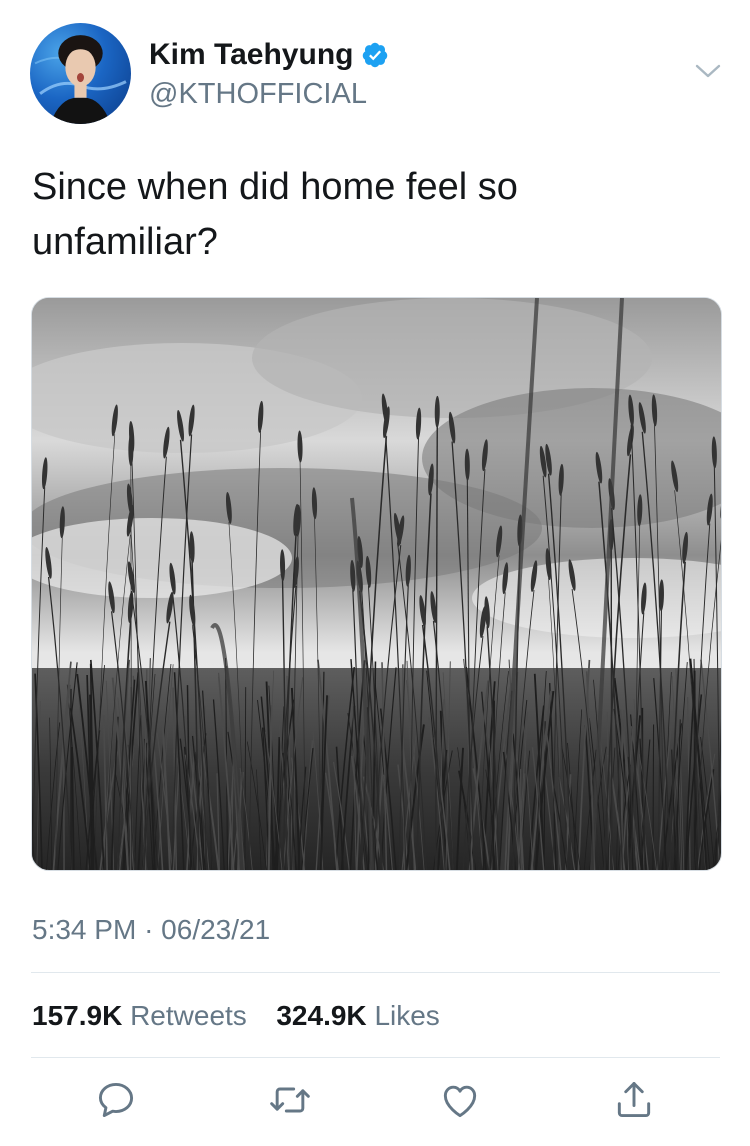  I want to click on chevron-down-icon, so click(708, 71).